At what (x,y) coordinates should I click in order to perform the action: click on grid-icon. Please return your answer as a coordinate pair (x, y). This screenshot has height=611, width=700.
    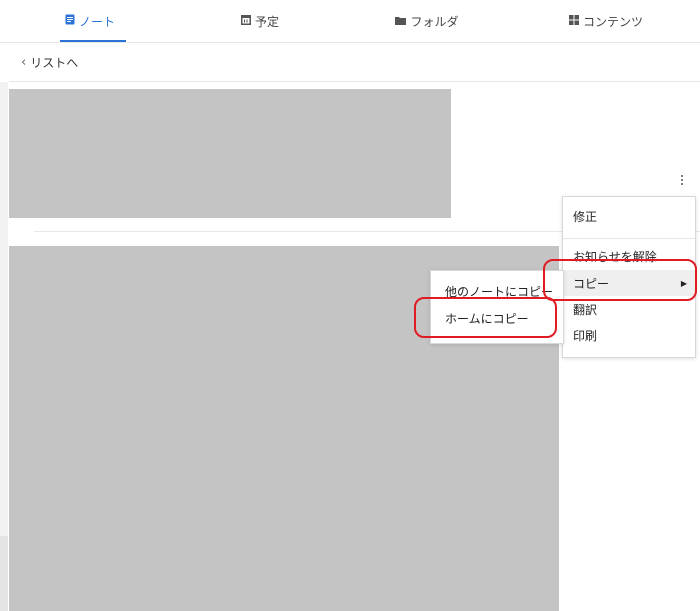
    Looking at the image, I should click on (573, 21).